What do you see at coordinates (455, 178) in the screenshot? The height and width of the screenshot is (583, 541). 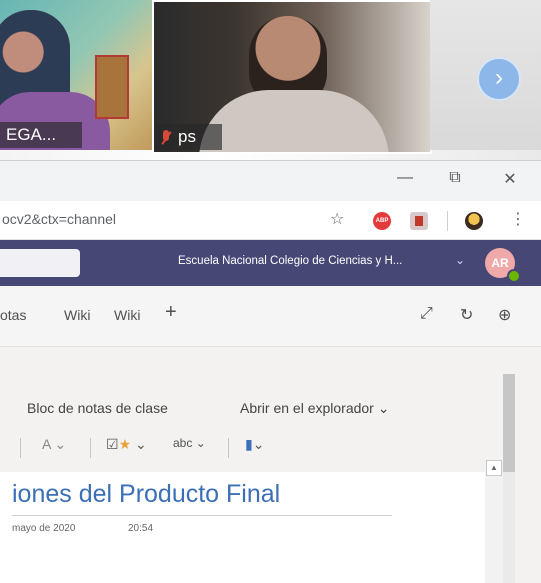 I see `restore-button: ⧉` at bounding box center [455, 178].